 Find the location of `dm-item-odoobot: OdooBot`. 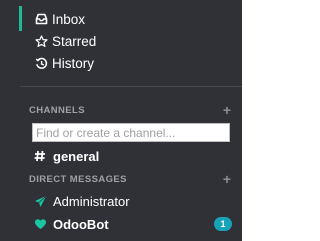

dm-item-odoobot: OdooBot is located at coordinates (71, 224).